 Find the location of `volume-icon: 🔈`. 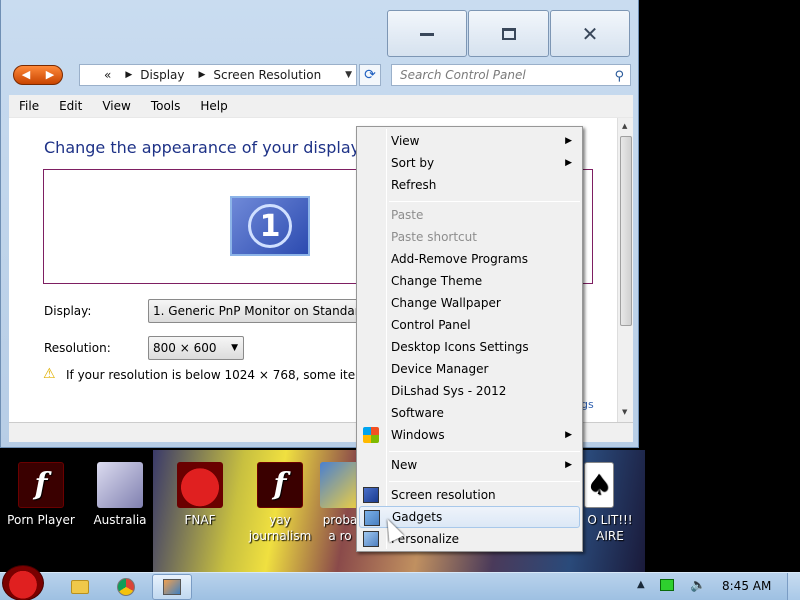

volume-icon: 🔈 is located at coordinates (698, 585).